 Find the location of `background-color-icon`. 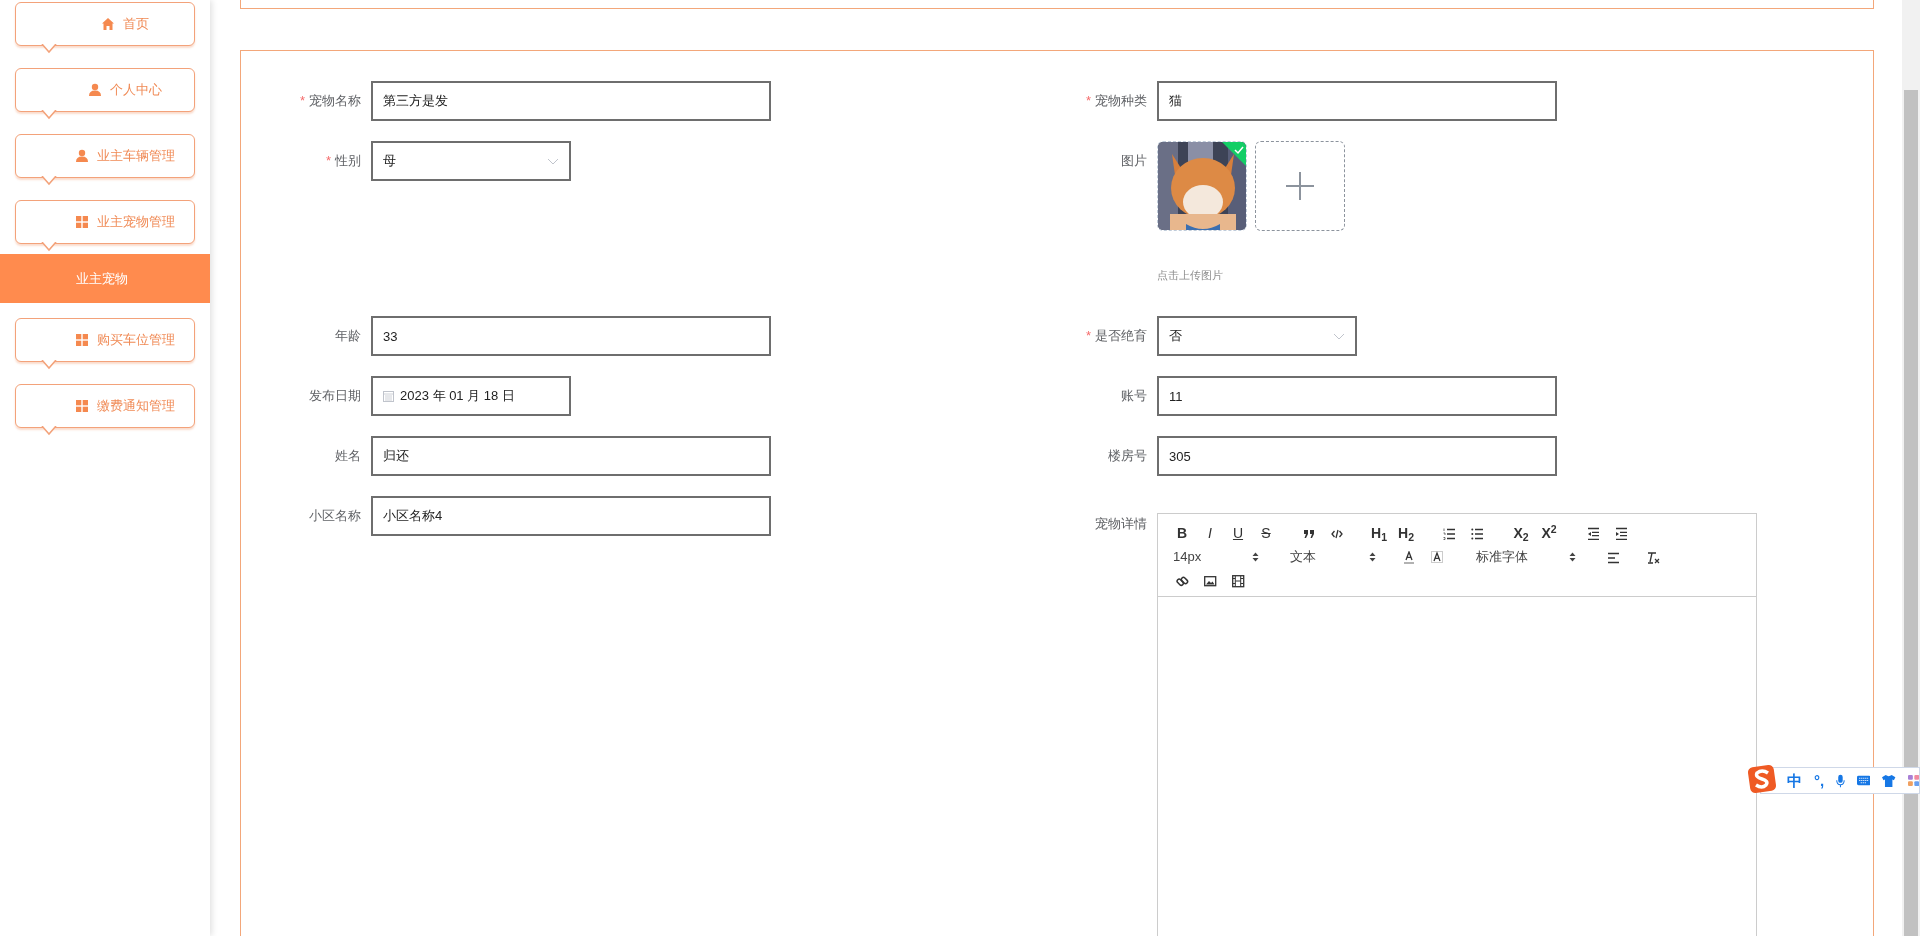

background-color-icon is located at coordinates (1437, 557).